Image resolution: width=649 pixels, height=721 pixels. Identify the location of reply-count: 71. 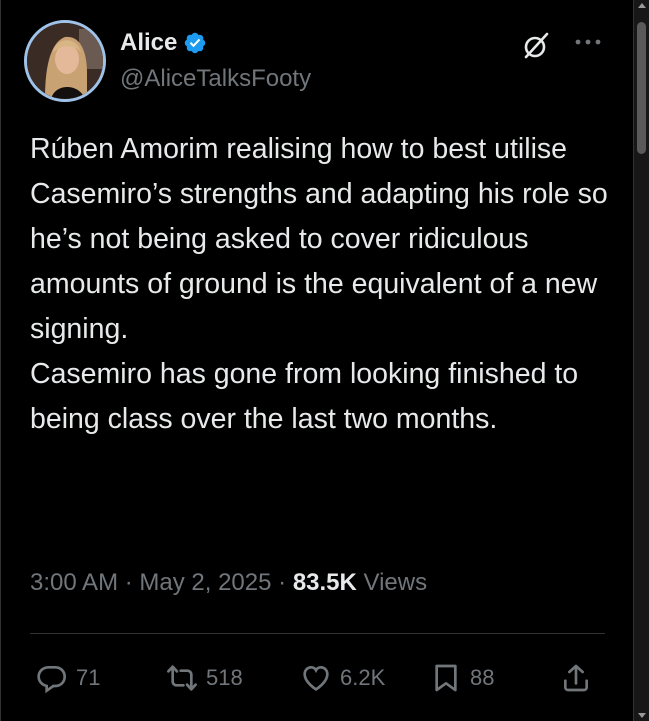
(88, 677).